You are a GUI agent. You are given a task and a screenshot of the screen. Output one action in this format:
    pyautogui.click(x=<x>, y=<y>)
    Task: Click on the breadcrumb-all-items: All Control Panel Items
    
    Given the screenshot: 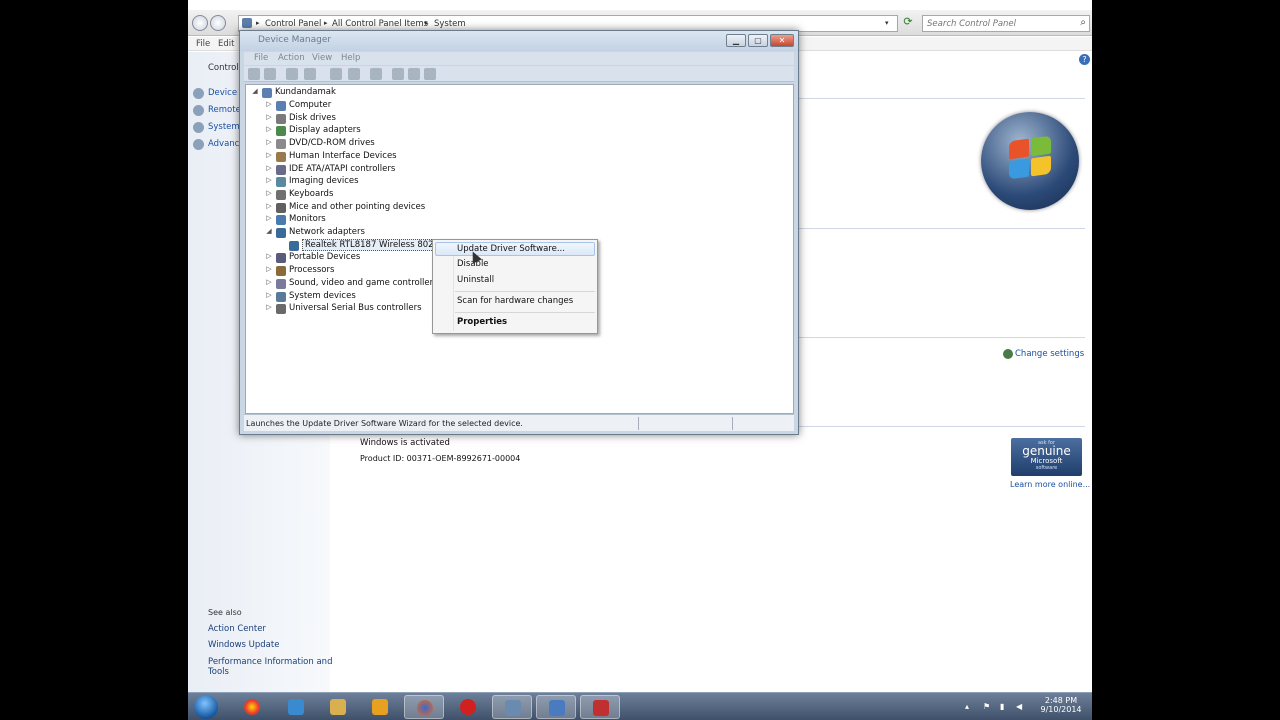 What is the action you would take?
    pyautogui.click(x=380, y=24)
    